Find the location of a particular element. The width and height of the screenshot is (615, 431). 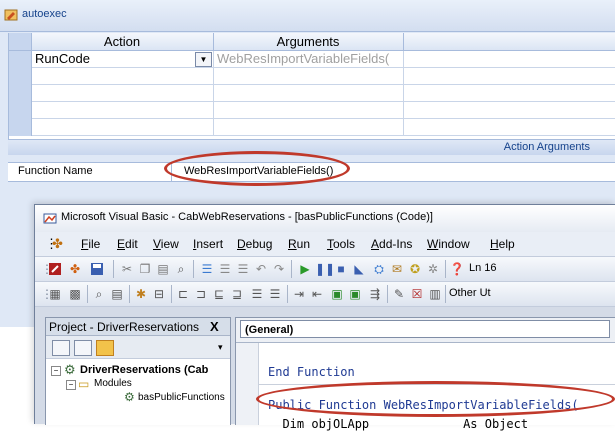

macro-title: autoexec is located at coordinates (44, 14).